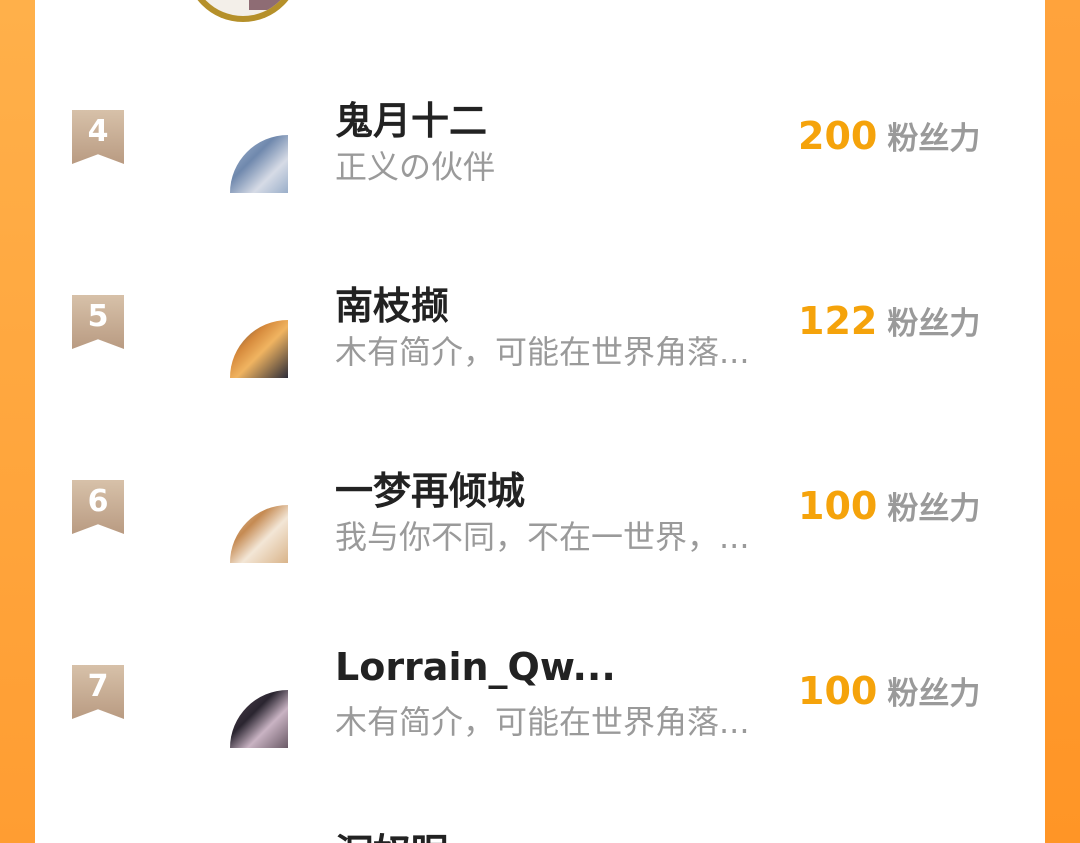 The height and width of the screenshot is (843, 1080). Describe the element at coordinates (392, 832) in the screenshot. I see `user-name: 沉奴眠` at that location.